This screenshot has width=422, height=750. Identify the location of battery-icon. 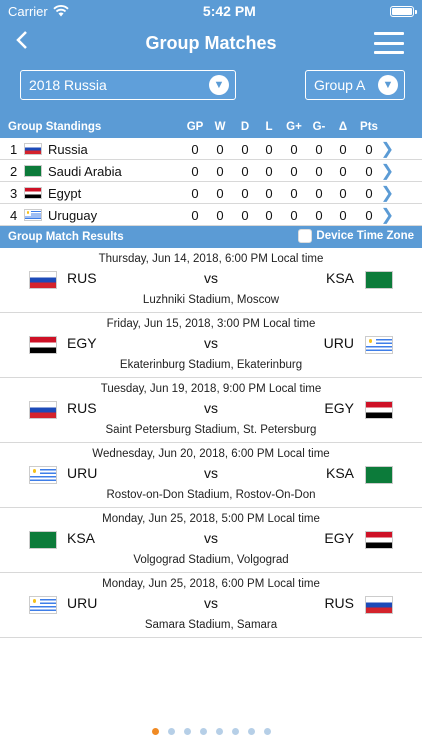
(403, 11).